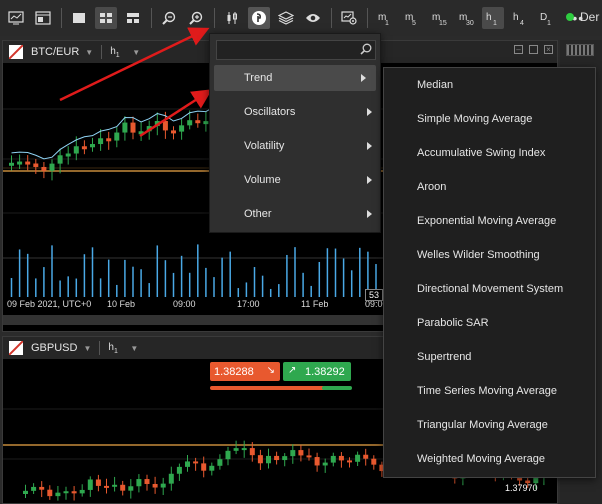  I want to click on split-layout-icon, so click(133, 18).